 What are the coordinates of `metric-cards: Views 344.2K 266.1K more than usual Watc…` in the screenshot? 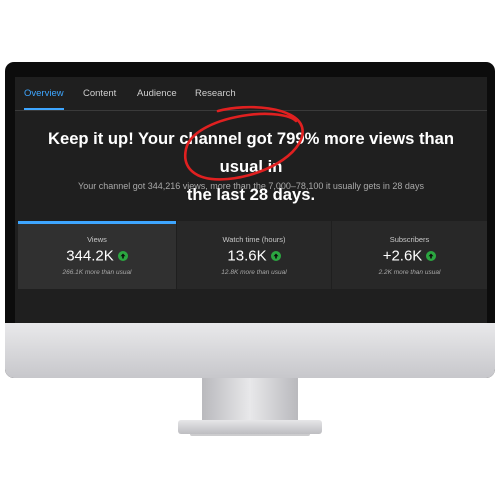 It's located at (252, 255).